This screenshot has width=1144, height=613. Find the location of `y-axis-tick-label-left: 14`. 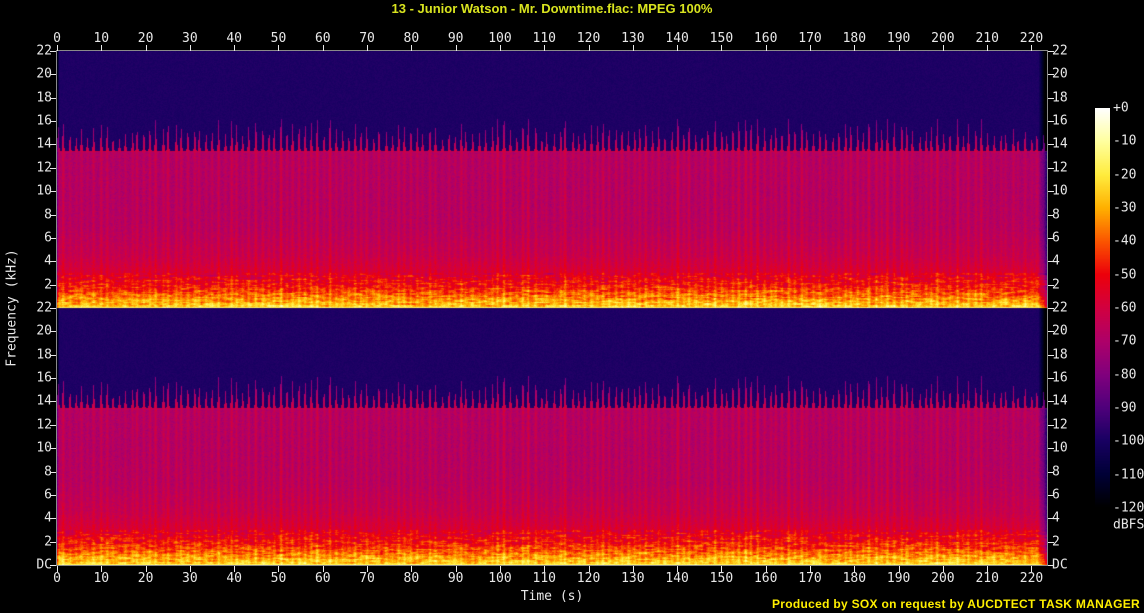

y-axis-tick-label-left: 14 is located at coordinates (44, 144).